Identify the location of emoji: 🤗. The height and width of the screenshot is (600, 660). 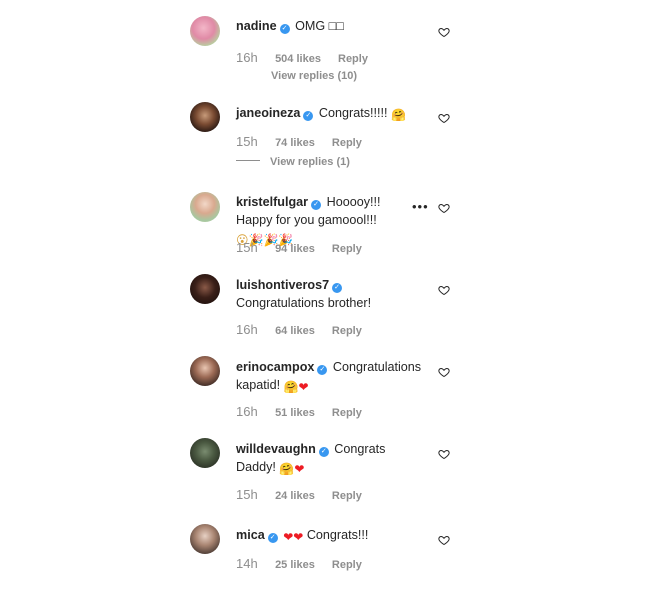
(398, 115).